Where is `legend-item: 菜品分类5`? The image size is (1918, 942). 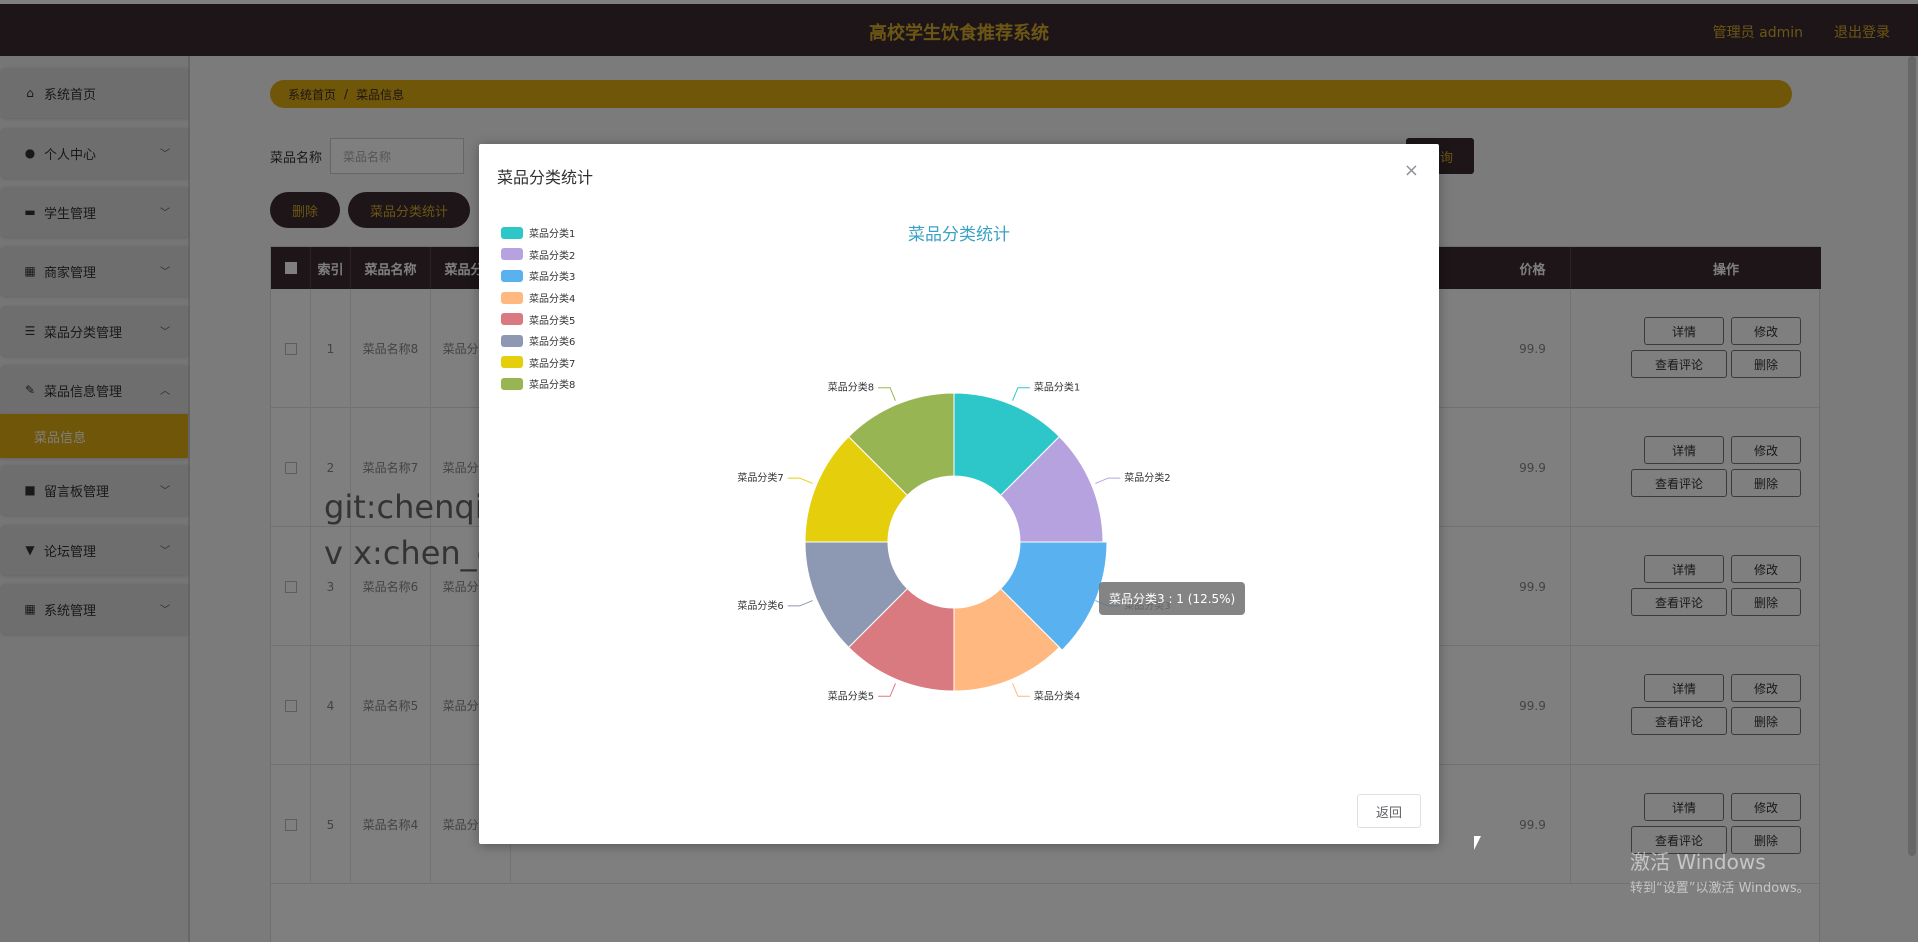
legend-item: 菜品分类5 is located at coordinates (538, 319).